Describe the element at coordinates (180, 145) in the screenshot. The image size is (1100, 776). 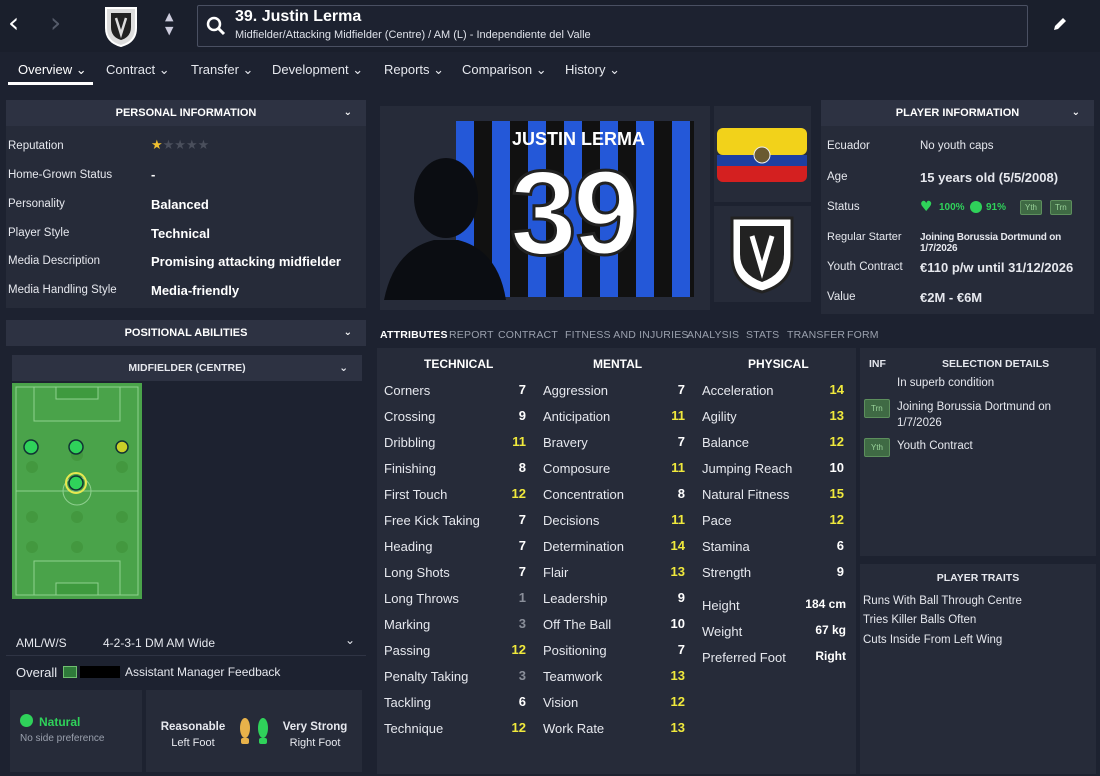
I see `reputation-stars: ★★★★★` at that location.